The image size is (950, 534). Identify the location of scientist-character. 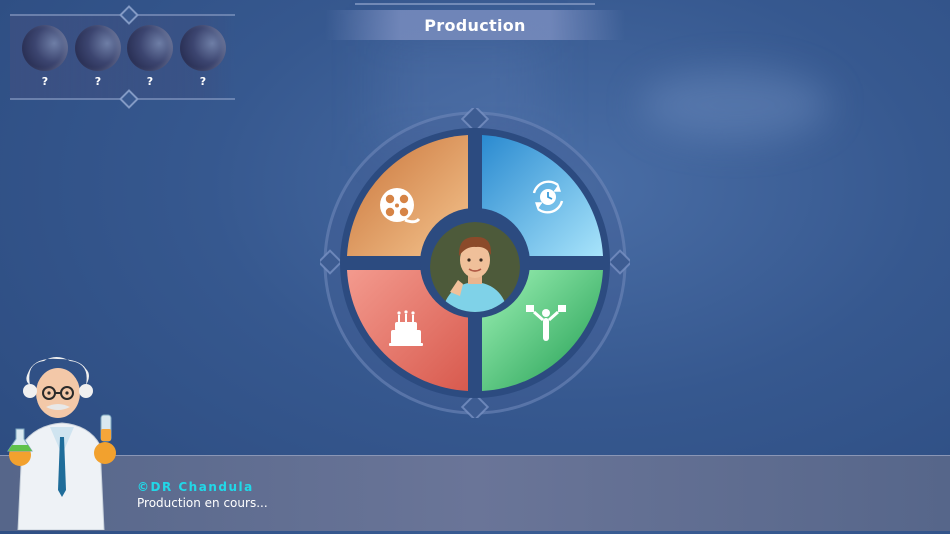
(62, 443).